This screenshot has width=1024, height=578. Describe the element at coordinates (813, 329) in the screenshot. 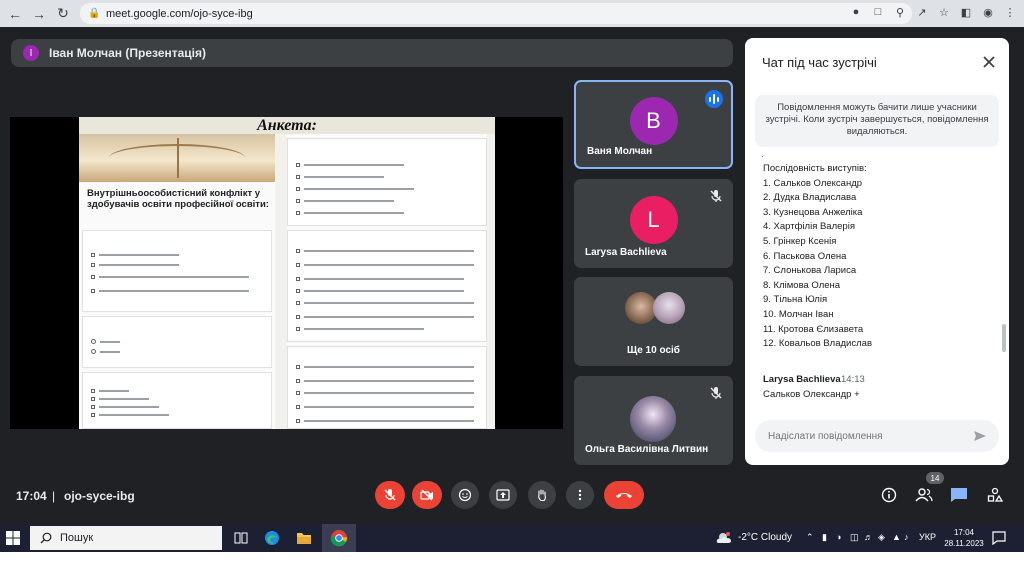

I see `chat-line: 11. Кротова Єлизавета` at that location.